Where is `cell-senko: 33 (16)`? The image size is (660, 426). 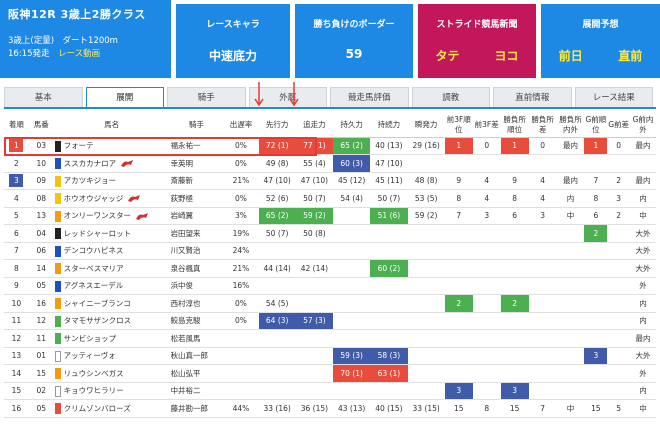 cell-senko: 33 (16) is located at coordinates (277, 408).